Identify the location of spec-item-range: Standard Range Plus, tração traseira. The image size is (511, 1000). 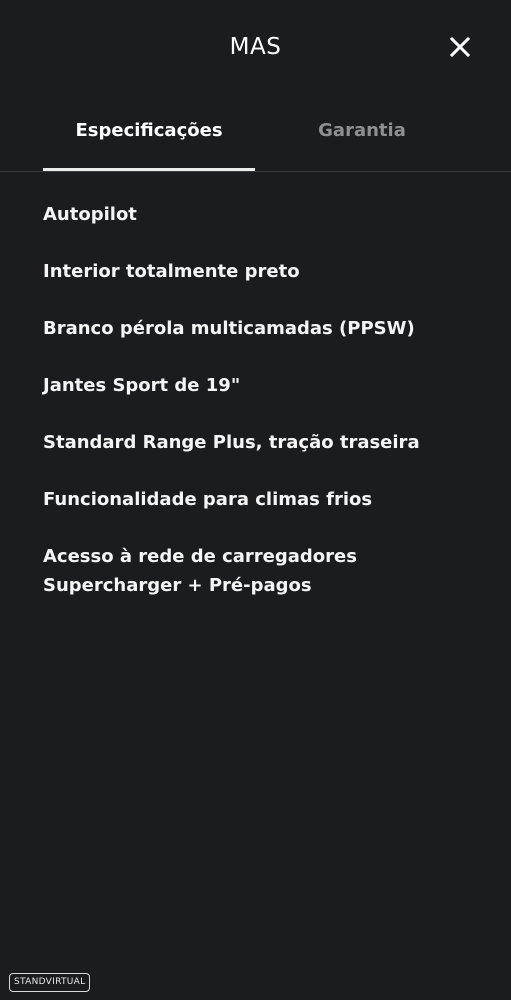
(231, 442).